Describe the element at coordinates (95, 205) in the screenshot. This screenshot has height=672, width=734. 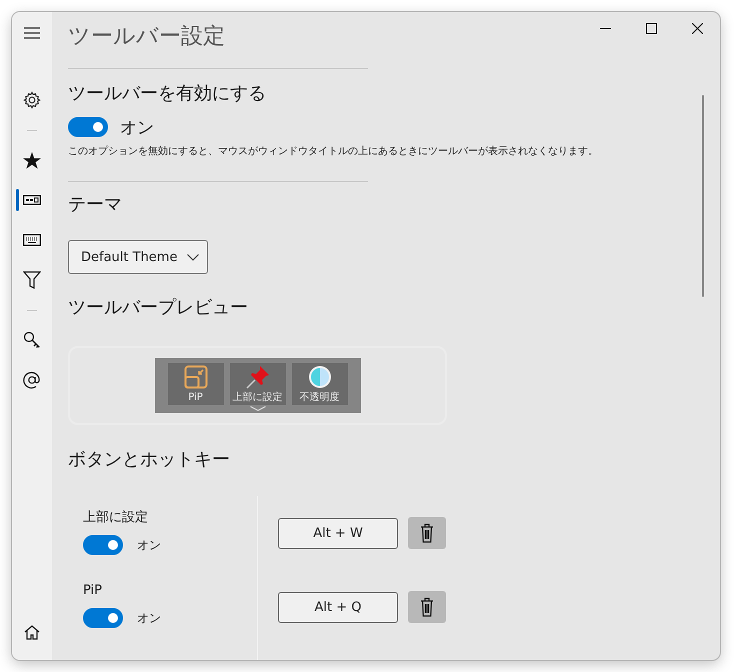
I see `section-heading: テーマ` at that location.